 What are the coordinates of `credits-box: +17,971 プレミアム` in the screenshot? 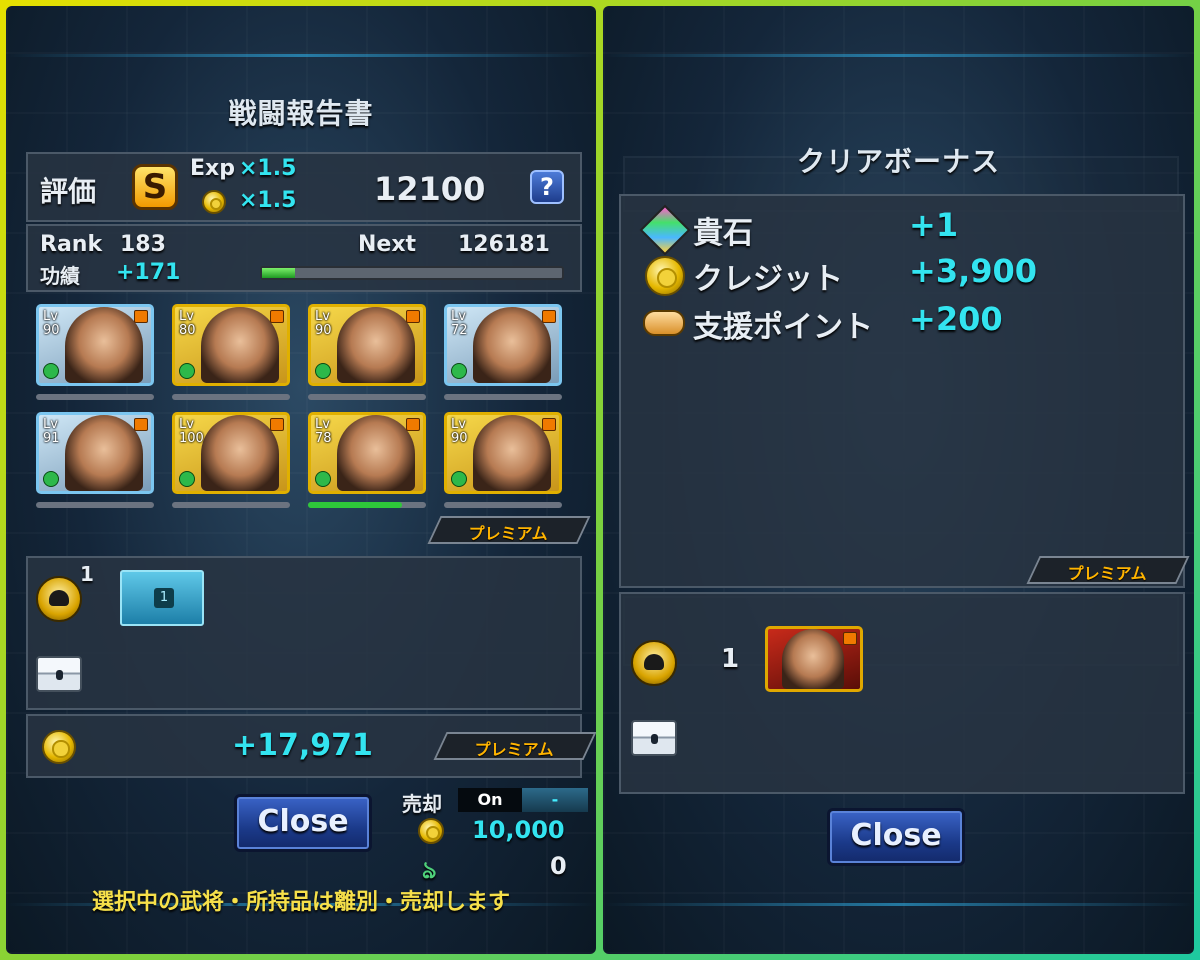 It's located at (311, 746).